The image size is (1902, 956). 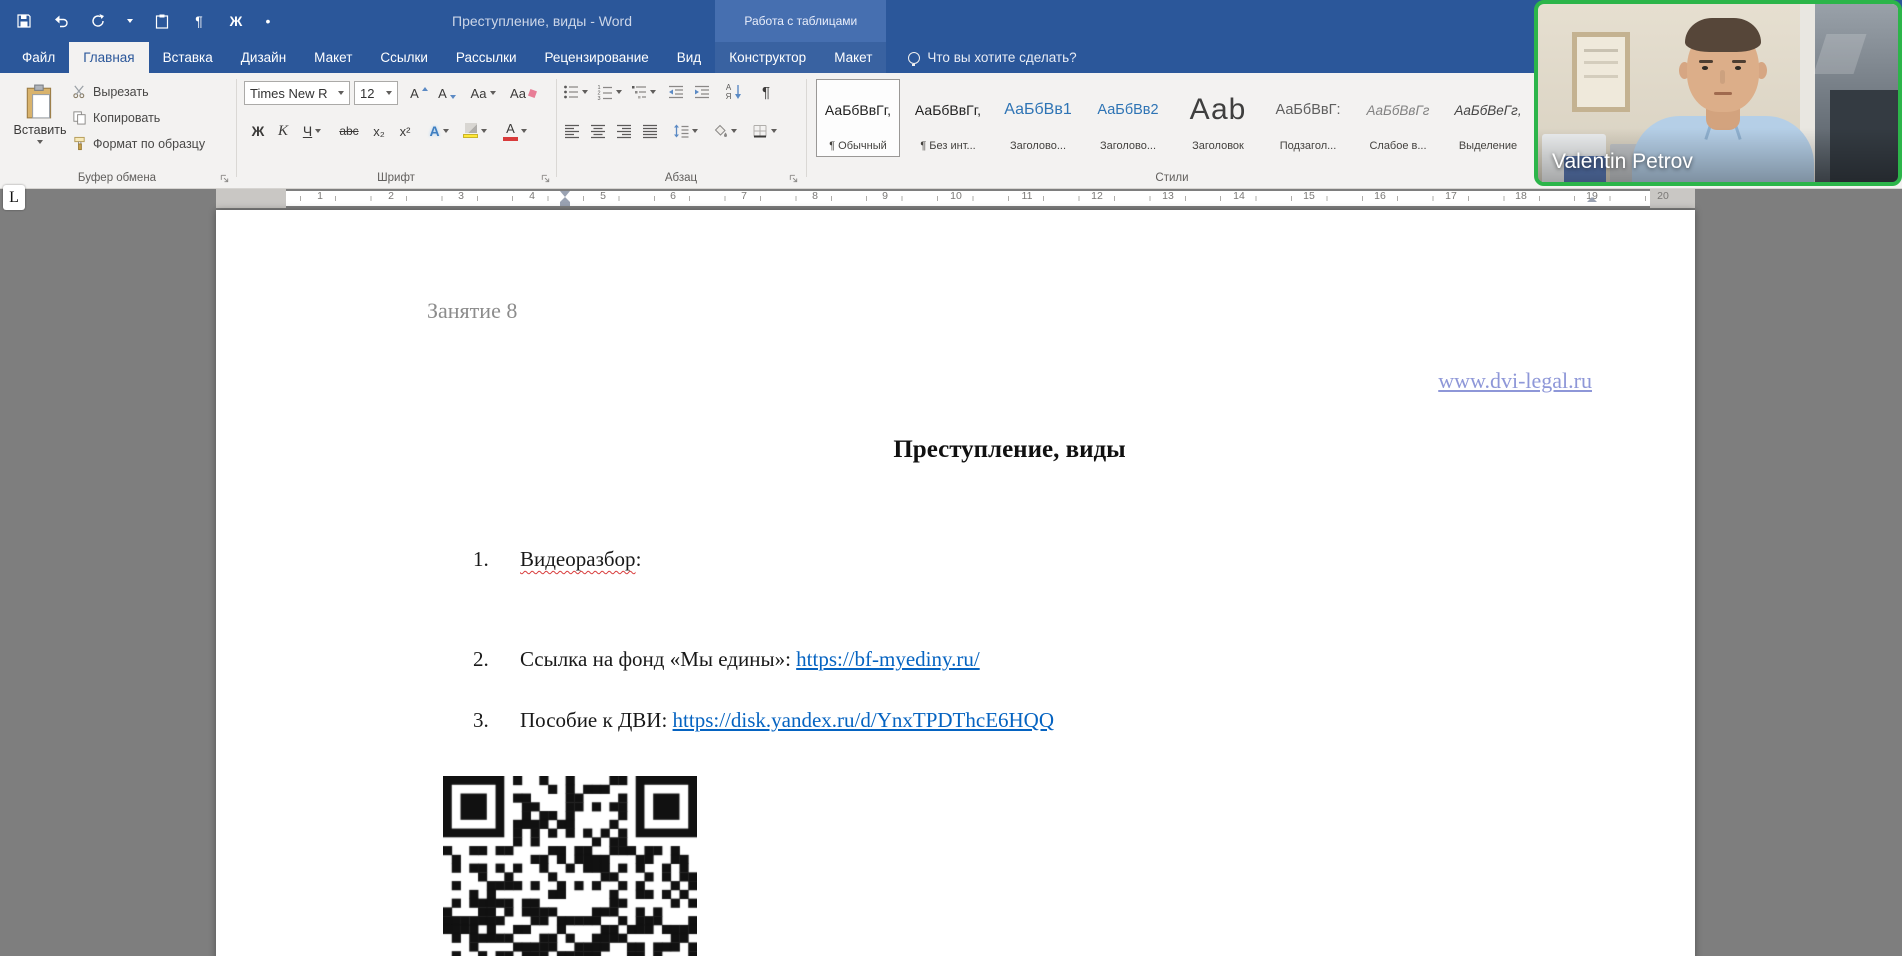 What do you see at coordinates (542, 21) in the screenshot?
I see `window-title: Преступление, виды - Word` at bounding box center [542, 21].